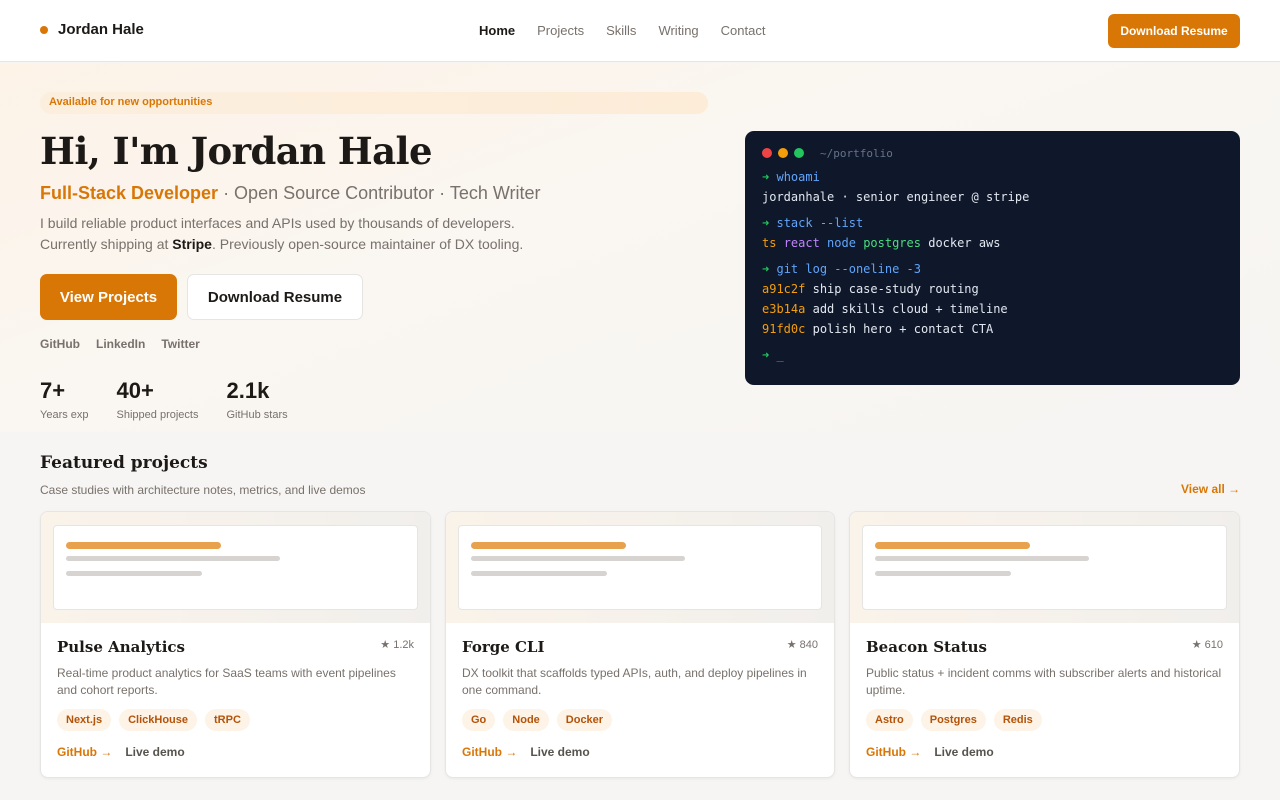  Describe the element at coordinates (101, 29) in the screenshot. I see `brand-name: Jordan Hale` at that location.